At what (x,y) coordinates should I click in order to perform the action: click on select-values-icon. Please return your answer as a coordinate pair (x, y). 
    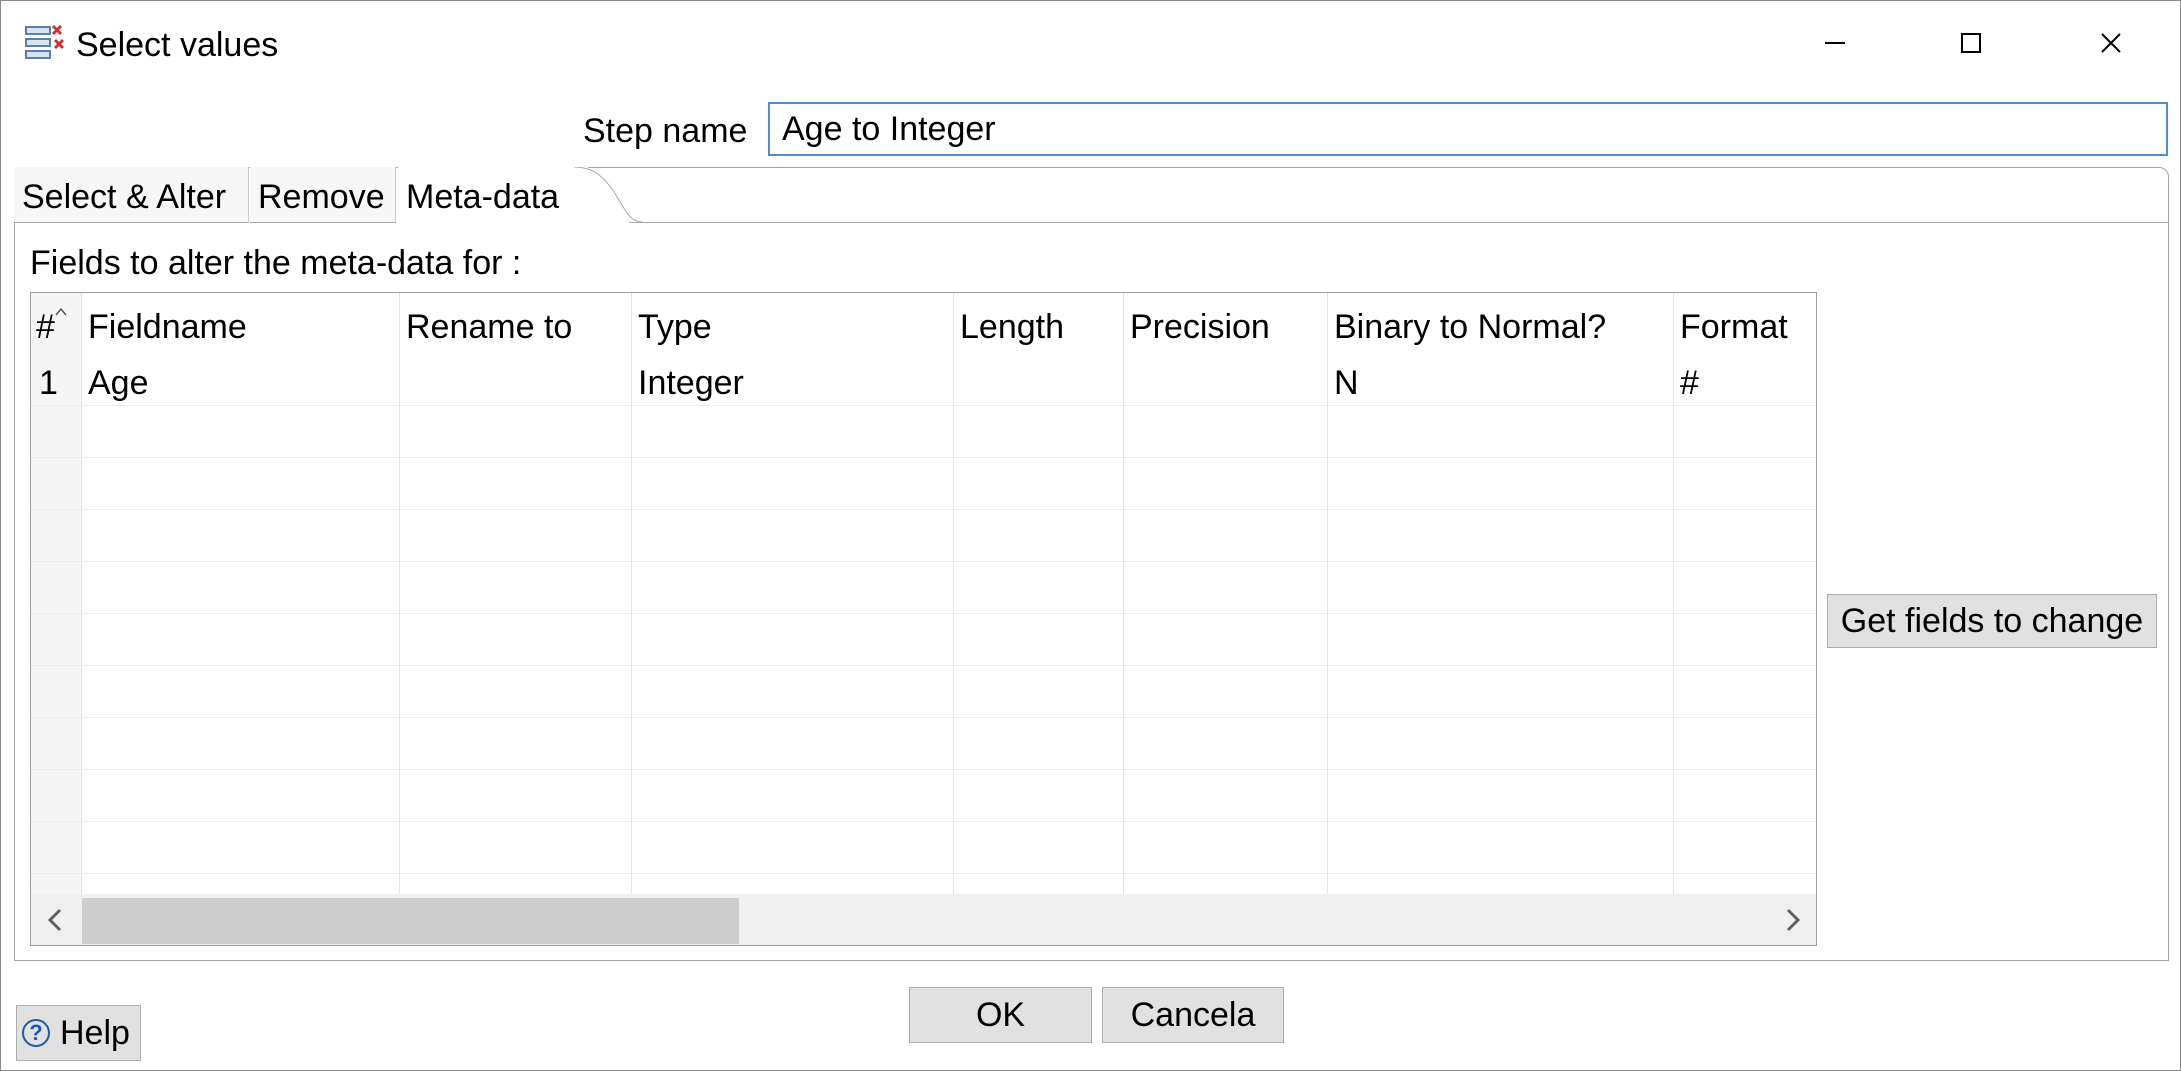
    Looking at the image, I should click on (45, 41).